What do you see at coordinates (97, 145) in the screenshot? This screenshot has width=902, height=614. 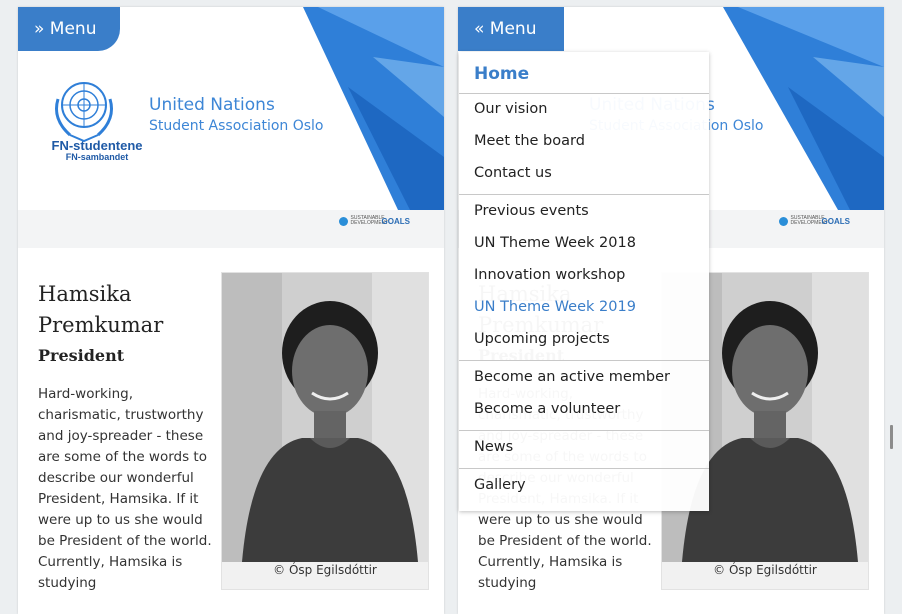 I see `org-short-name: FN-studentene` at bounding box center [97, 145].